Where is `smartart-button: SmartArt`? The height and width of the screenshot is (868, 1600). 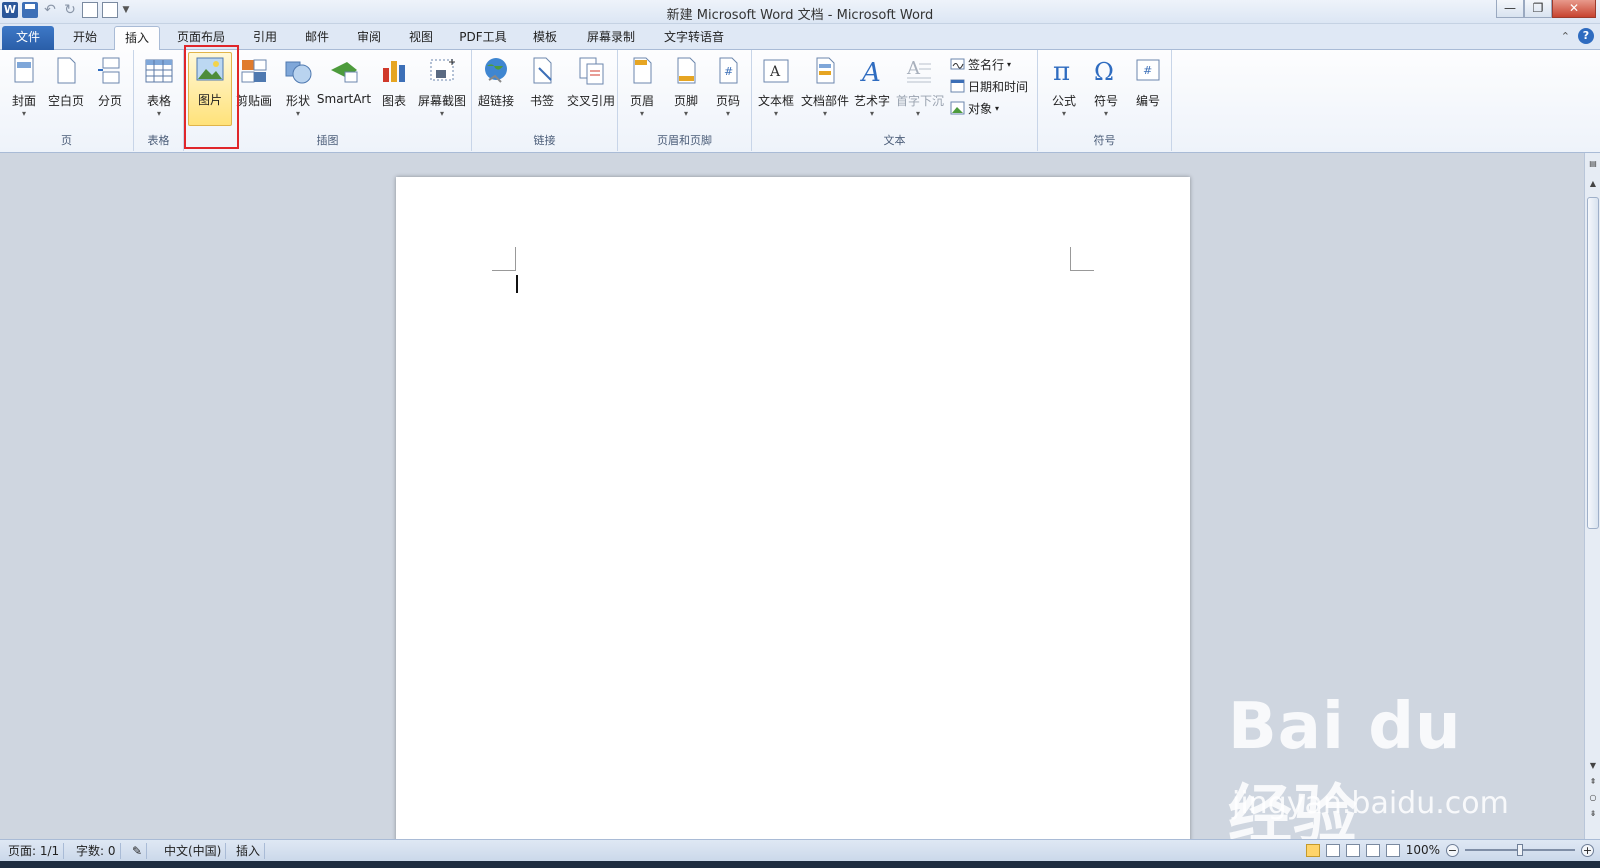 smartart-button: SmartArt is located at coordinates (344, 89).